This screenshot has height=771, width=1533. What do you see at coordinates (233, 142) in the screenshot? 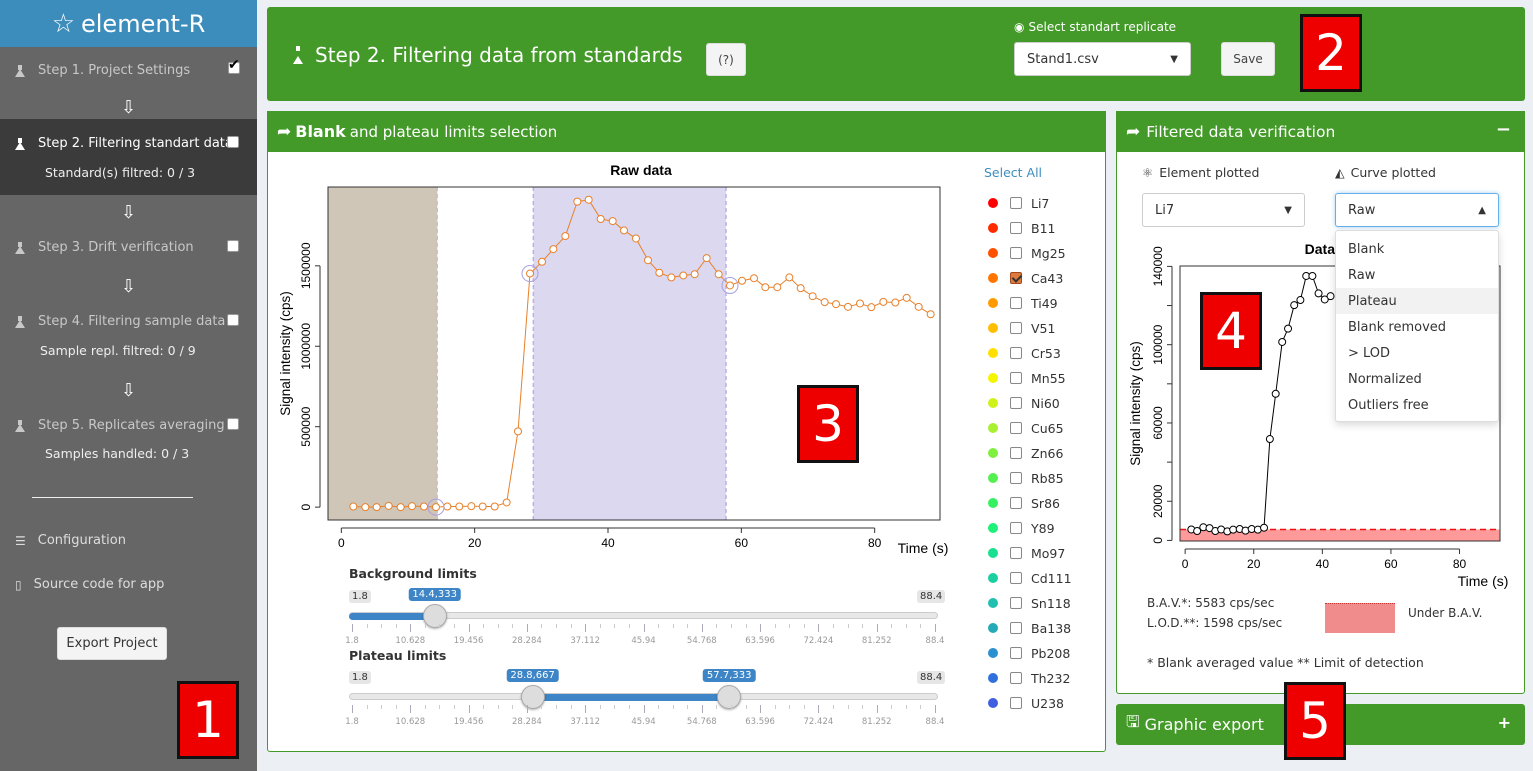
I see `step-2-checkbox` at bounding box center [233, 142].